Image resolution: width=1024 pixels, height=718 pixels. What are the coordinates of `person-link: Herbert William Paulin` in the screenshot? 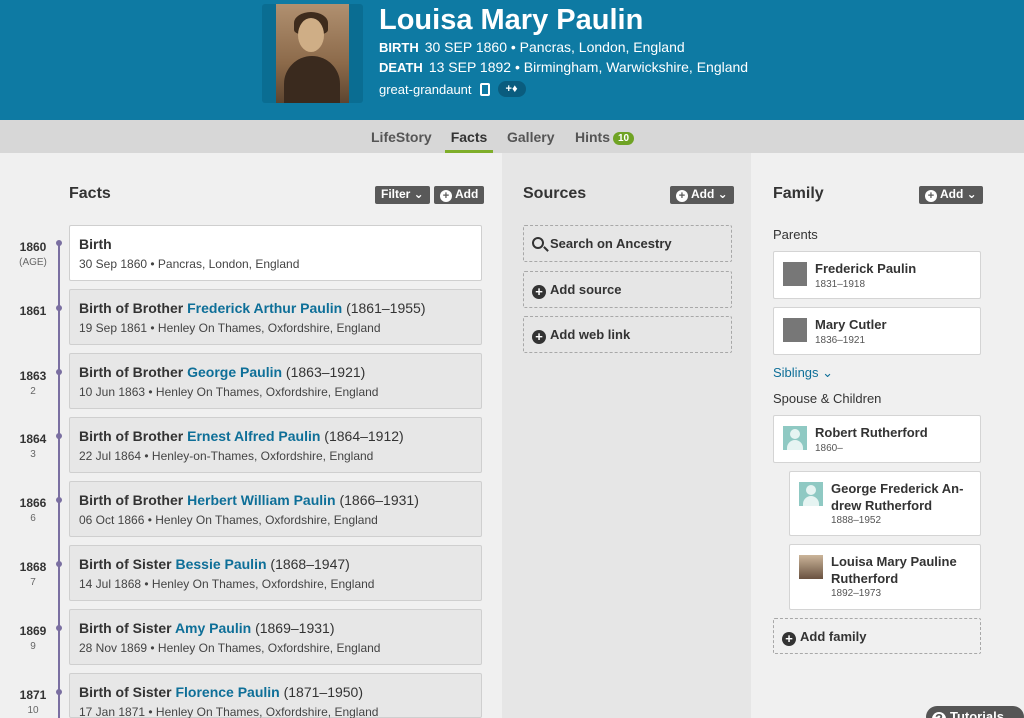 It's located at (261, 500).